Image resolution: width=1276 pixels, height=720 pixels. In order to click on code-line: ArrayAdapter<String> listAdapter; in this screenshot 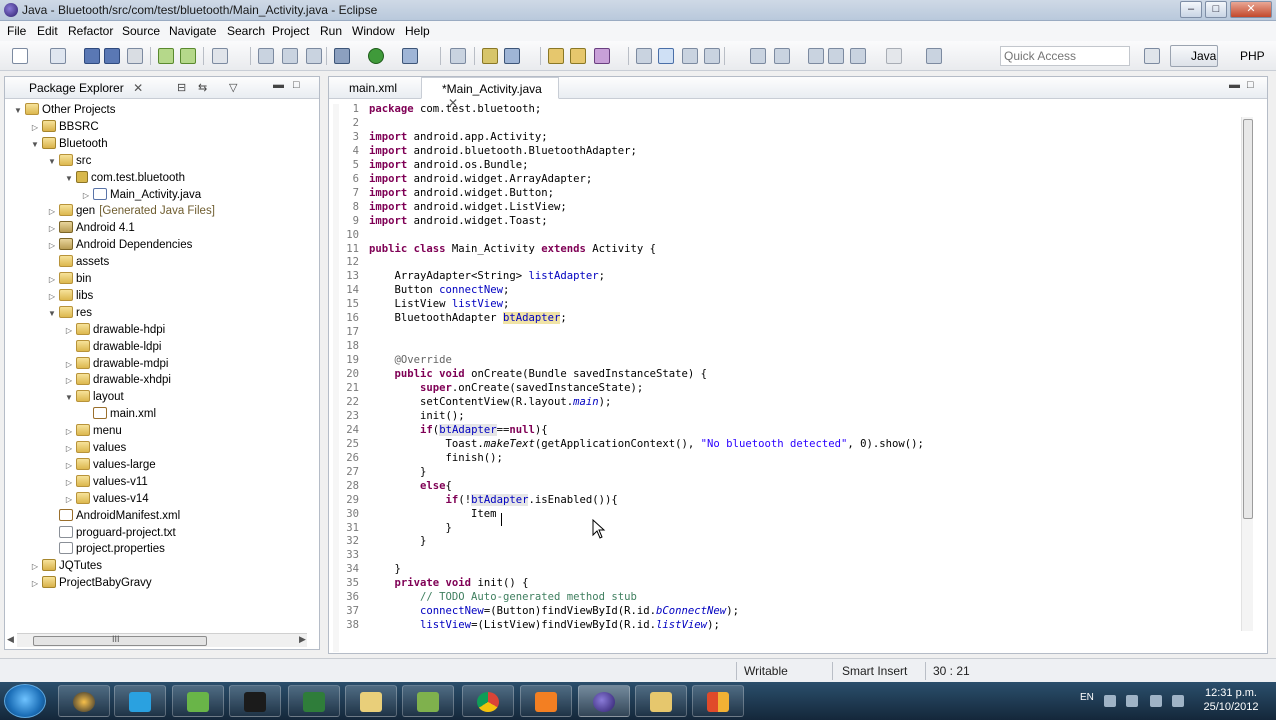, I will do `click(487, 276)`.